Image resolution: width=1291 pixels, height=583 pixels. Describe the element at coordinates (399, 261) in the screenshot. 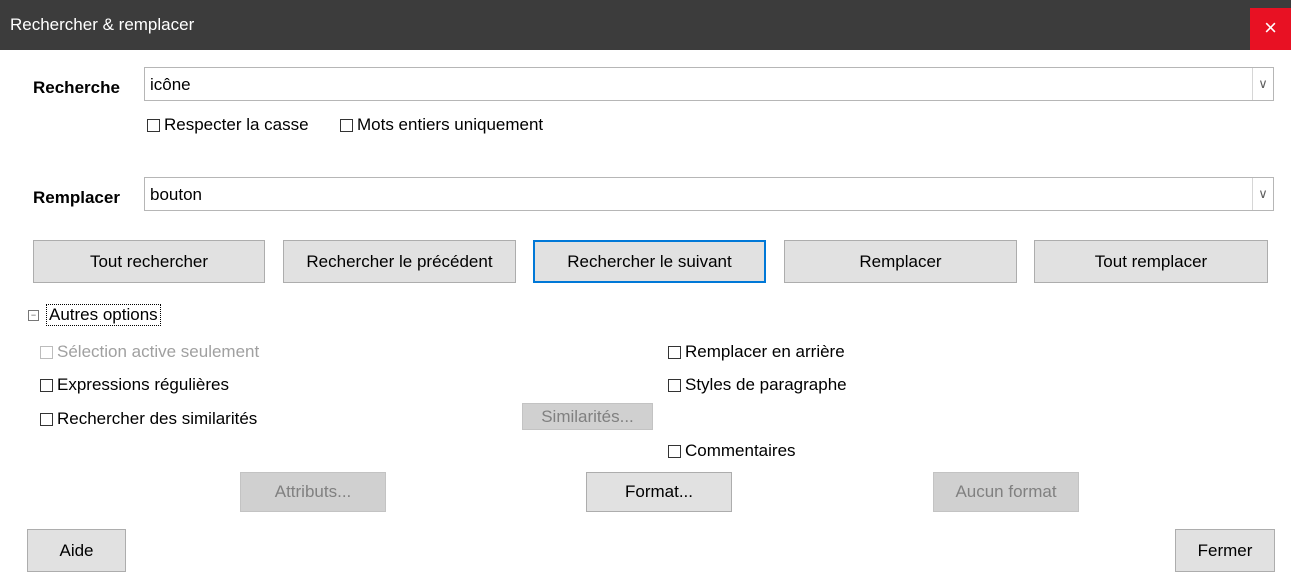

I see `find-previous-button: Rechercher le précédent` at that location.